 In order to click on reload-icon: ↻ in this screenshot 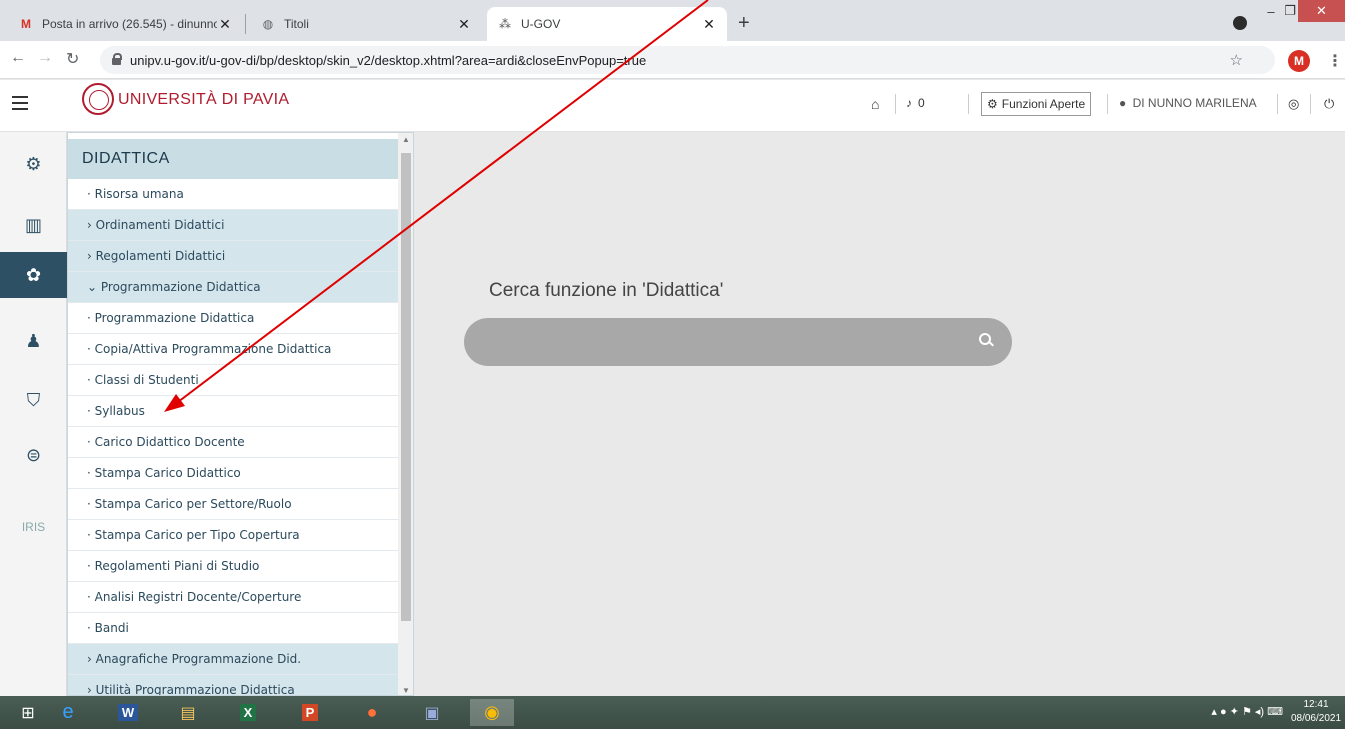, I will do `click(72, 59)`.